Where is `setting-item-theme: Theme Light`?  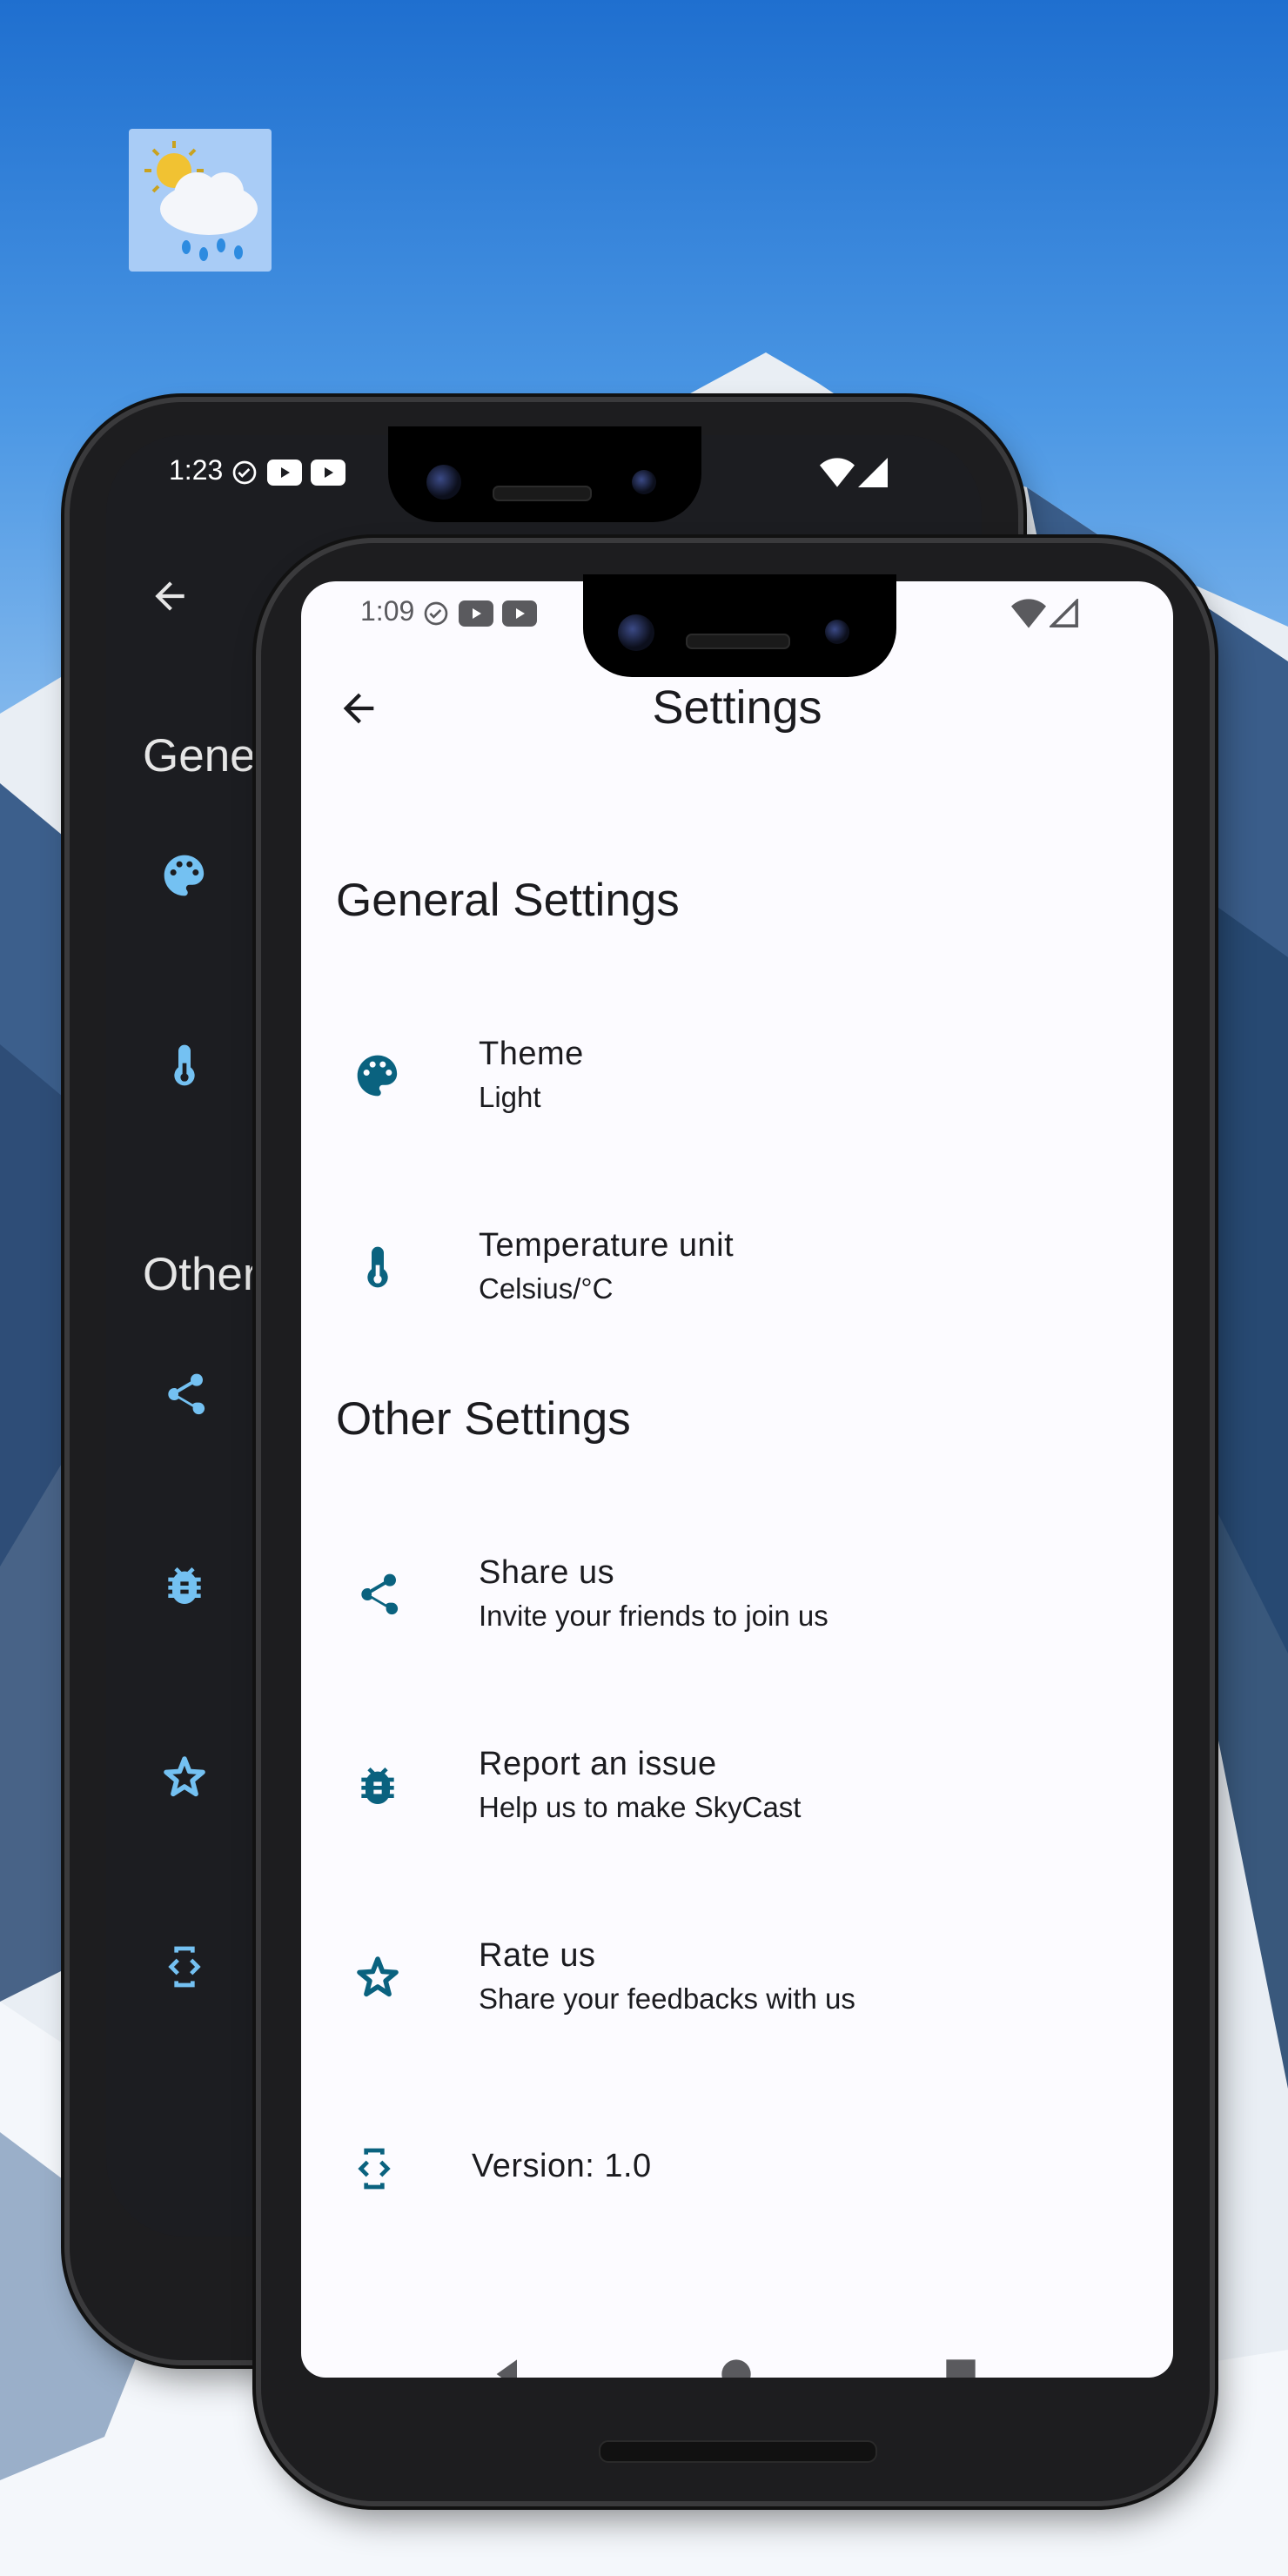
setting-item-theme: Theme Light is located at coordinates (737, 1086).